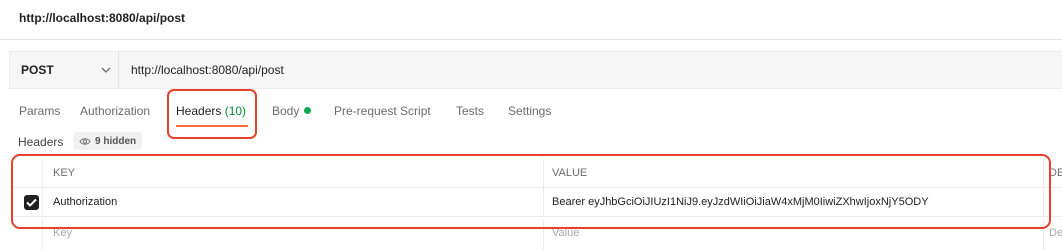 Image resolution: width=1062 pixels, height=250 pixels. Describe the element at coordinates (116, 141) in the screenshot. I see `hidden-headers-label: 9 hidden` at that location.